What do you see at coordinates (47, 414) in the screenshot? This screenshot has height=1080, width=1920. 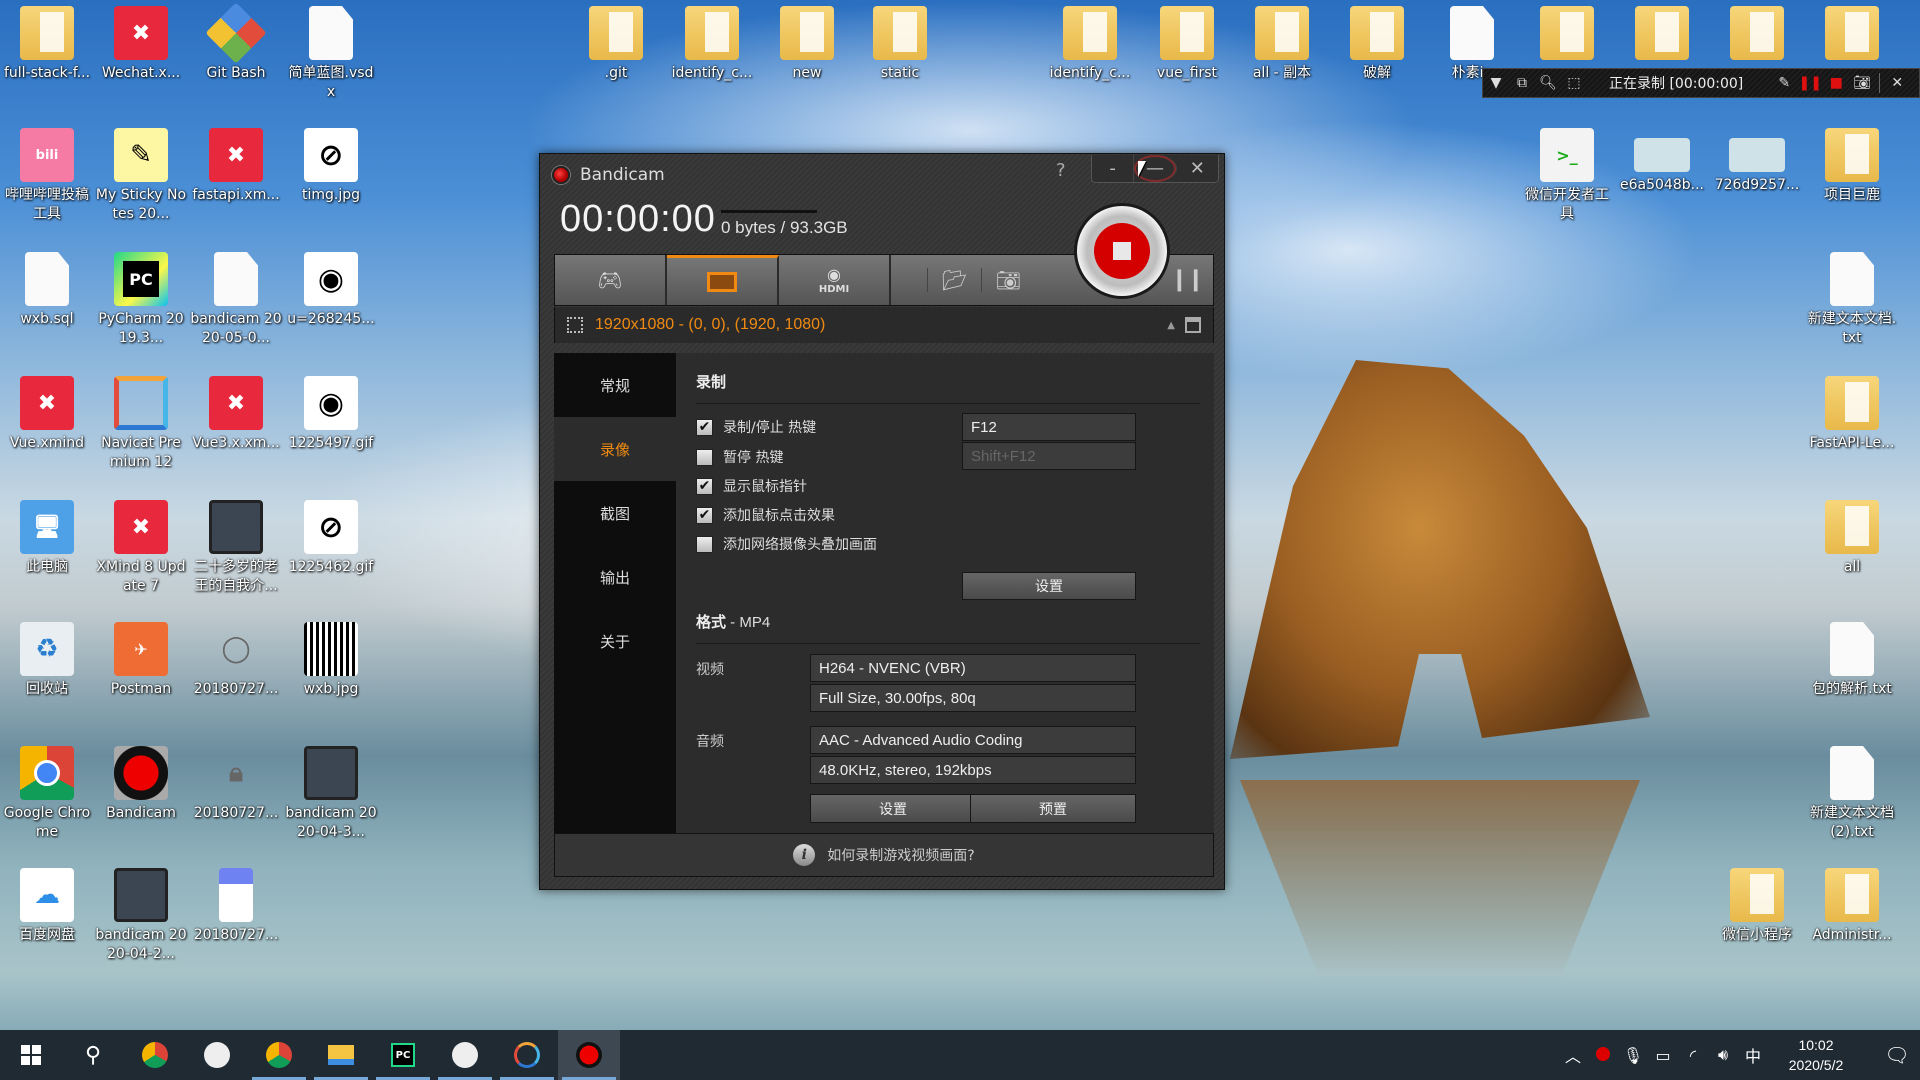 I see `desktop-icon: ✖ Vue.xmind` at bounding box center [47, 414].